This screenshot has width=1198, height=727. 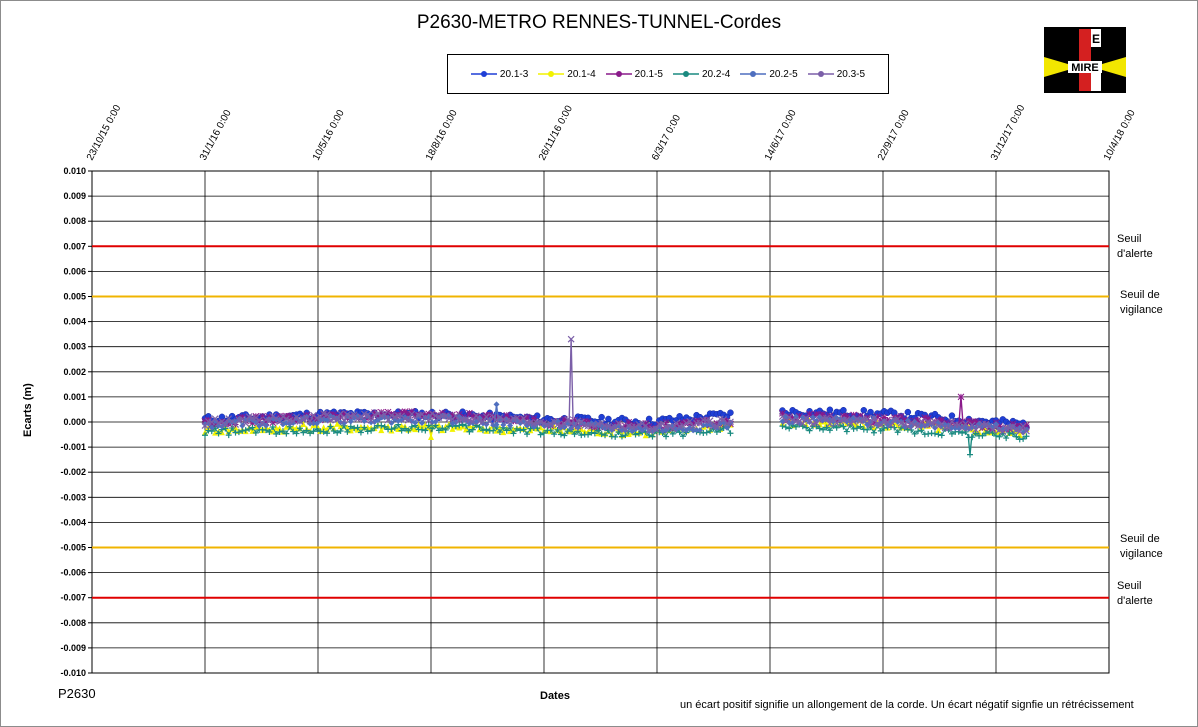 I want to click on y-tick-label: 0.001, so click(x=74, y=397).